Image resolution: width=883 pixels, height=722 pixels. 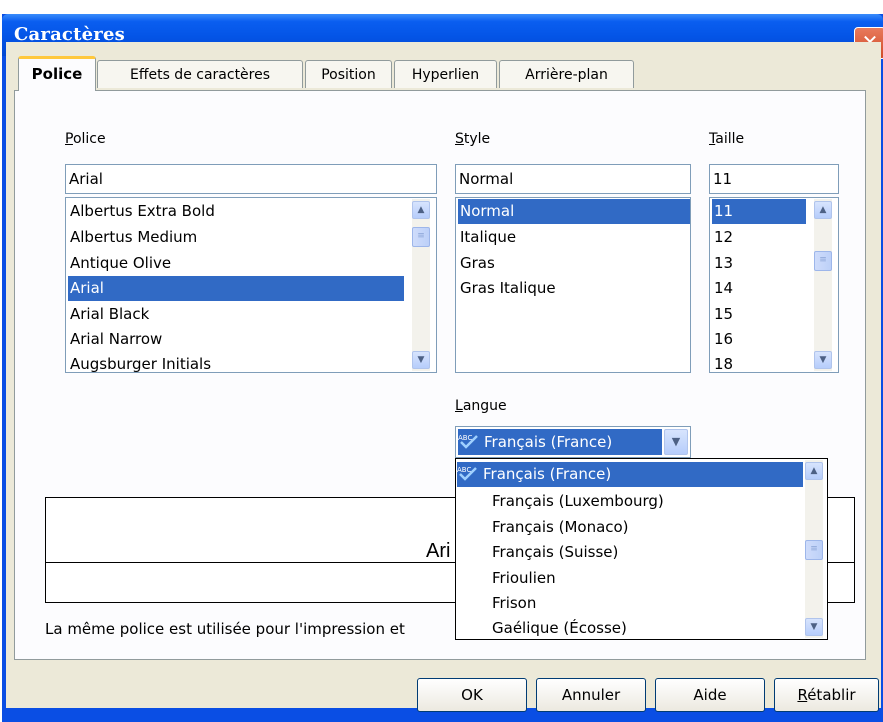 I want to click on style-list-item: Gras Italique, so click(x=574, y=288).